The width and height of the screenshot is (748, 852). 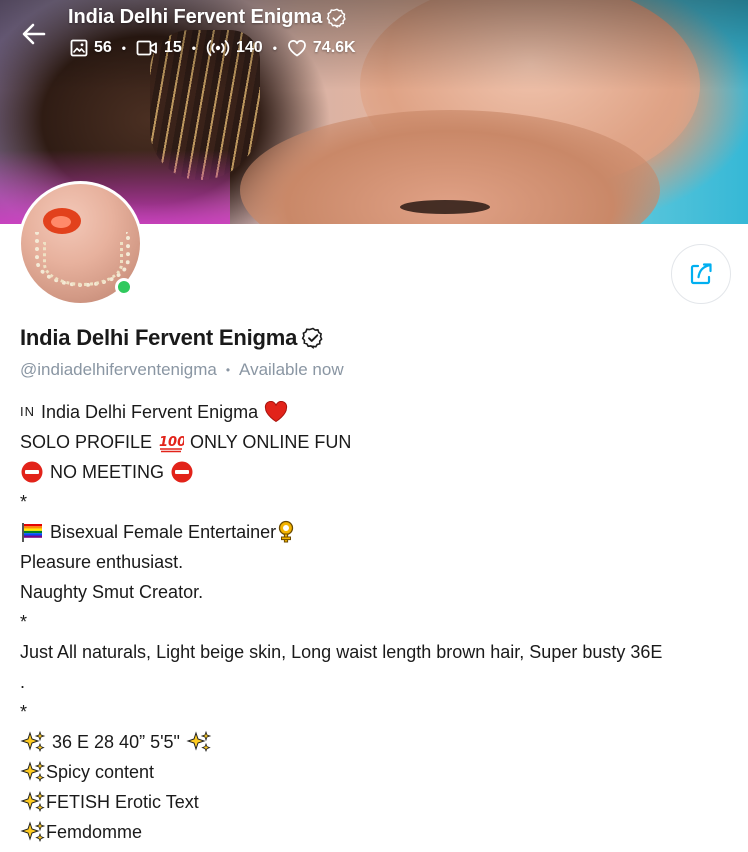 What do you see at coordinates (107, 472) in the screenshot?
I see `bio-text: NO MEETING` at bounding box center [107, 472].